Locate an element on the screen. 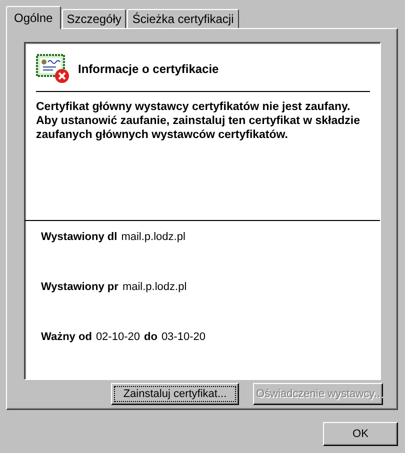 This screenshot has height=453, width=405. field-label: Ważny od is located at coordinates (66, 337).